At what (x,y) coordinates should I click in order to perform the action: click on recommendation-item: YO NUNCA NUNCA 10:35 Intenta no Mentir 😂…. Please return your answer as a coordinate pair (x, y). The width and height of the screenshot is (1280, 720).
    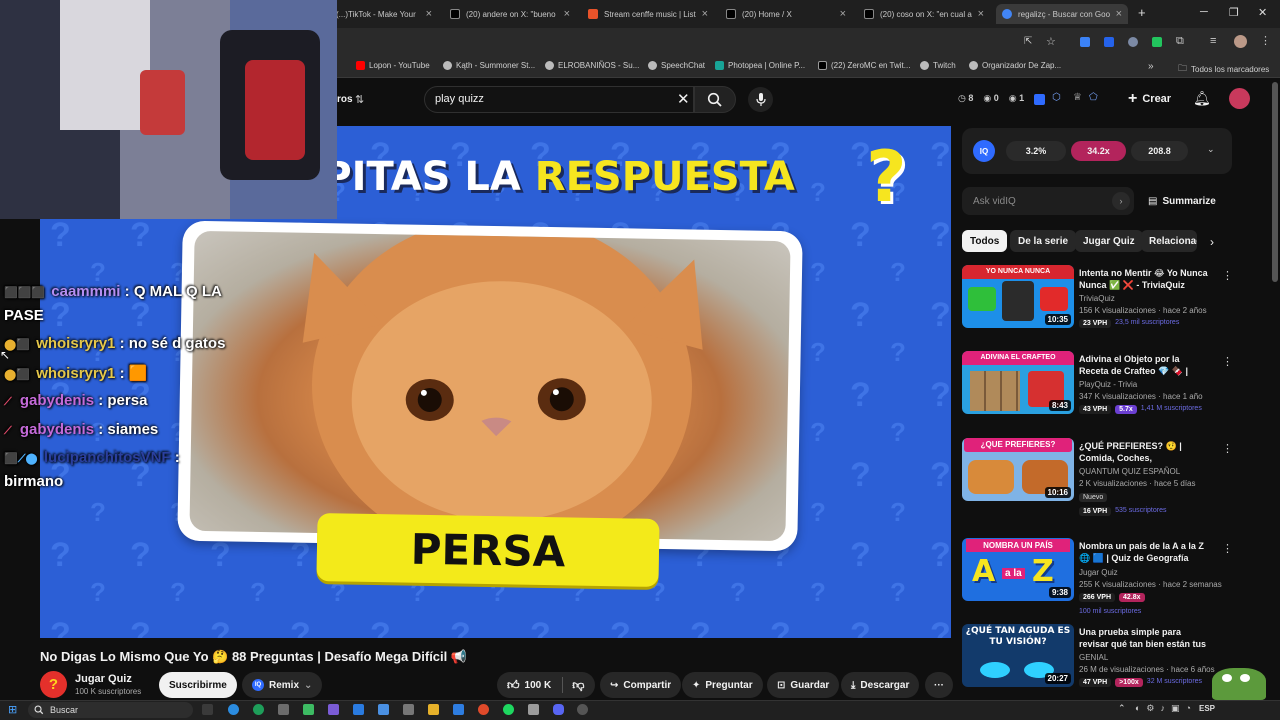
    Looking at the image, I should click on (1097, 298).